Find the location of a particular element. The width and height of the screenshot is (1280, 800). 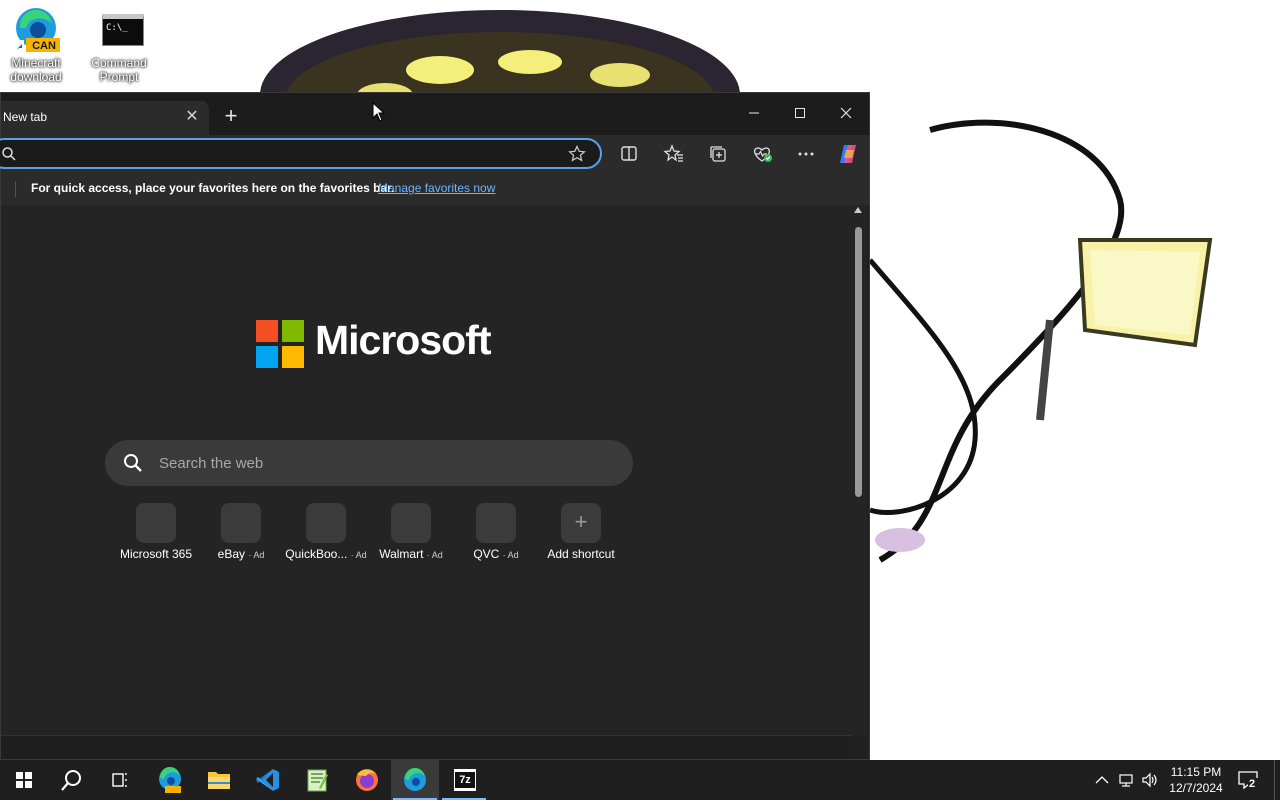

edge-can-icon: CAN is located at coordinates (36, 30).